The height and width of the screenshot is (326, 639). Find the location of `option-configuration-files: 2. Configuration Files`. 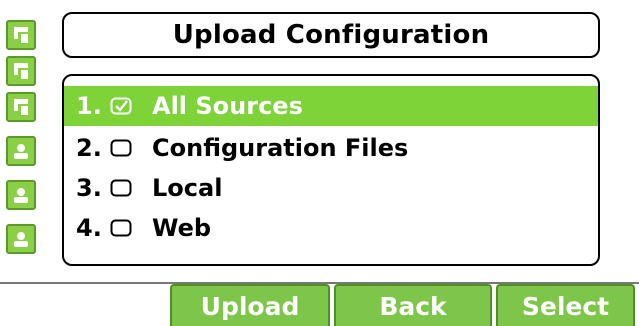

option-configuration-files: 2. Configuration Files is located at coordinates (331, 148).